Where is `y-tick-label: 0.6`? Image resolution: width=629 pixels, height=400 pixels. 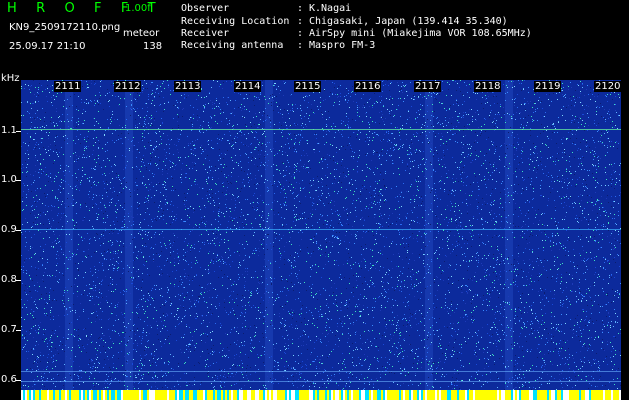 y-tick-label: 0.6 is located at coordinates (9, 379).